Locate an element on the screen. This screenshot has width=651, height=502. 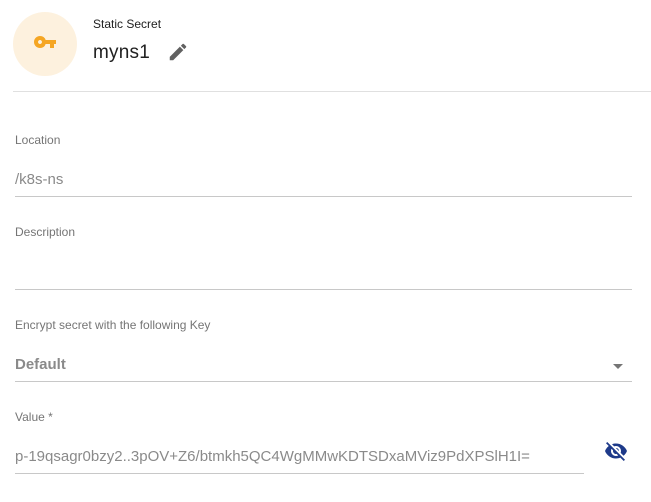
value-label: Value * is located at coordinates (34, 417).